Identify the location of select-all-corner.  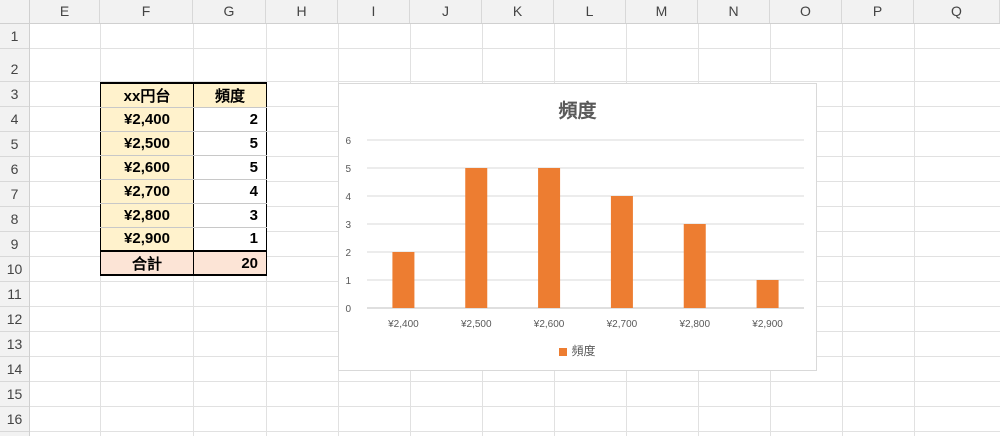
(15, 11).